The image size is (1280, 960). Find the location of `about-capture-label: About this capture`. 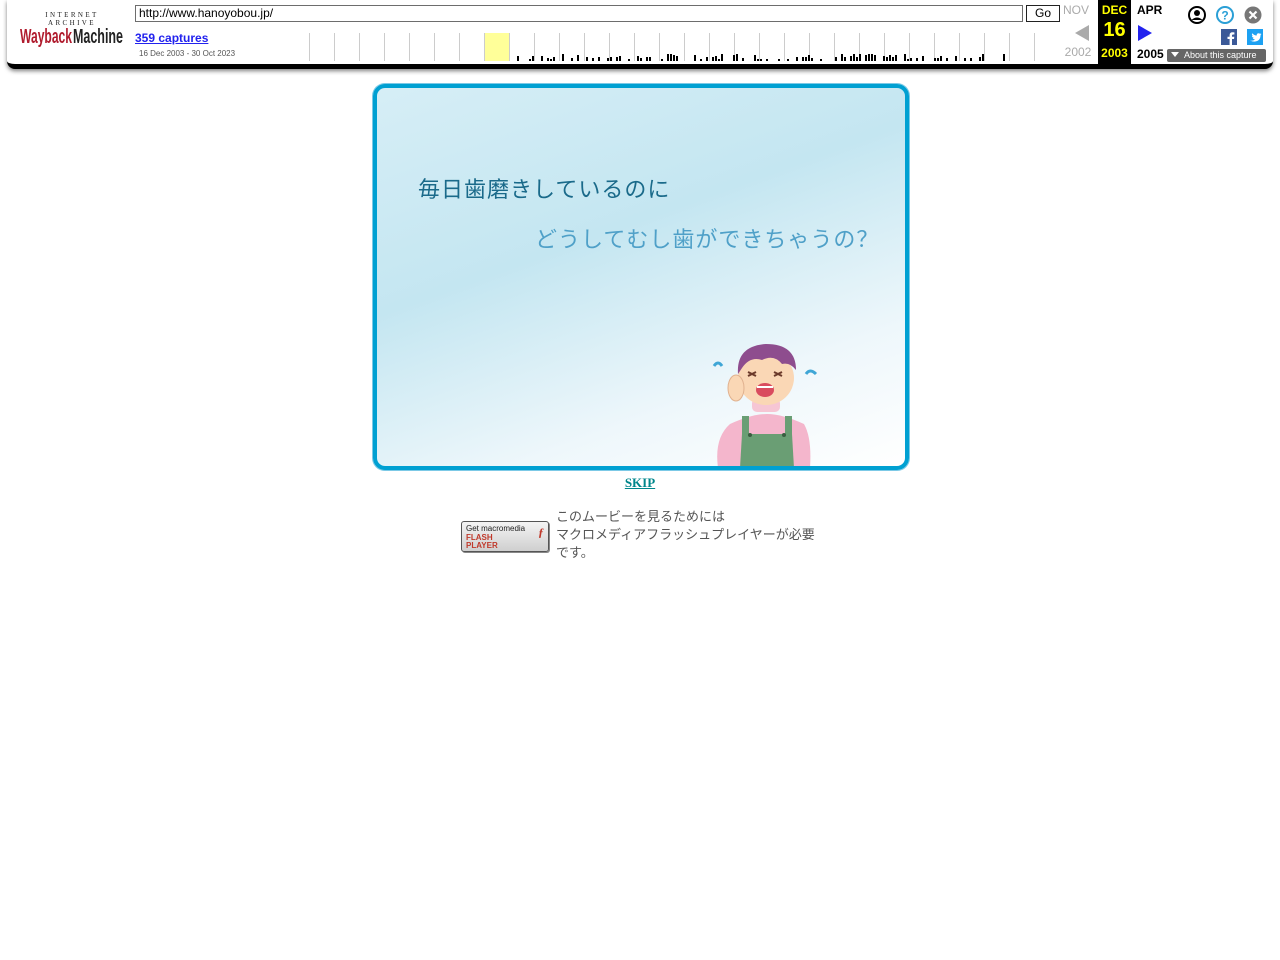

about-capture-label: About this capture is located at coordinates (1220, 55).